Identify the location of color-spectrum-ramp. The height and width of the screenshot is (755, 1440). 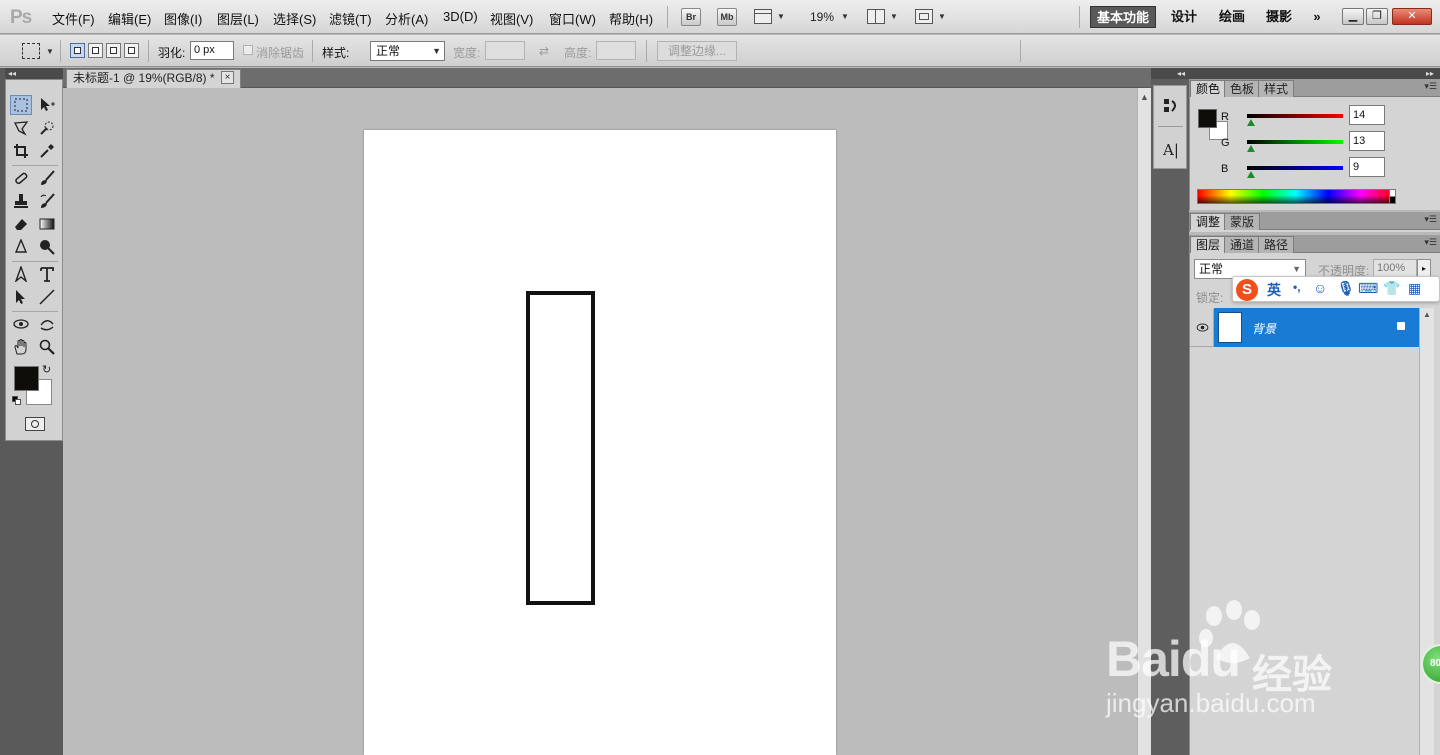
(1295, 196).